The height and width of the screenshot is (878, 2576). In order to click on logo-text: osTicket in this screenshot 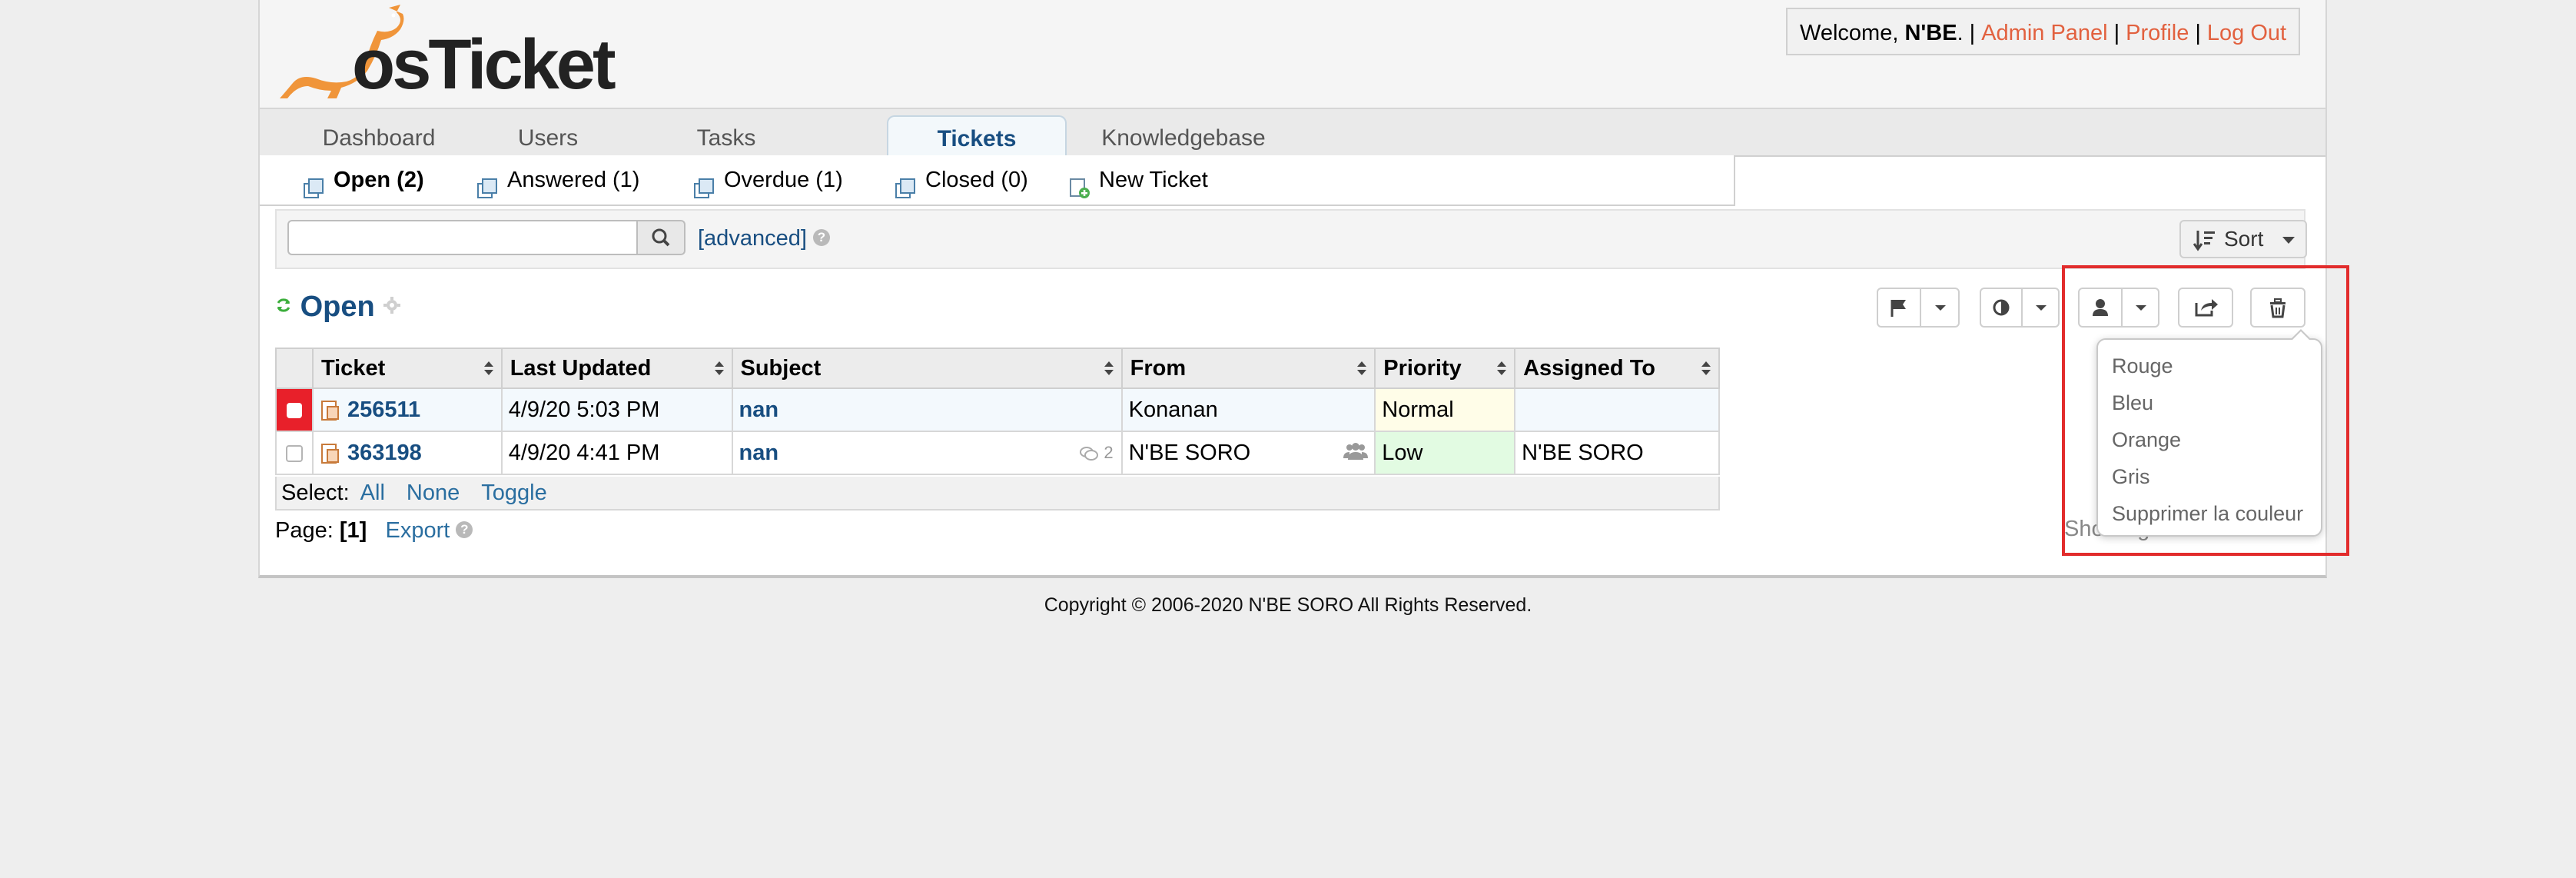, I will do `click(484, 64)`.